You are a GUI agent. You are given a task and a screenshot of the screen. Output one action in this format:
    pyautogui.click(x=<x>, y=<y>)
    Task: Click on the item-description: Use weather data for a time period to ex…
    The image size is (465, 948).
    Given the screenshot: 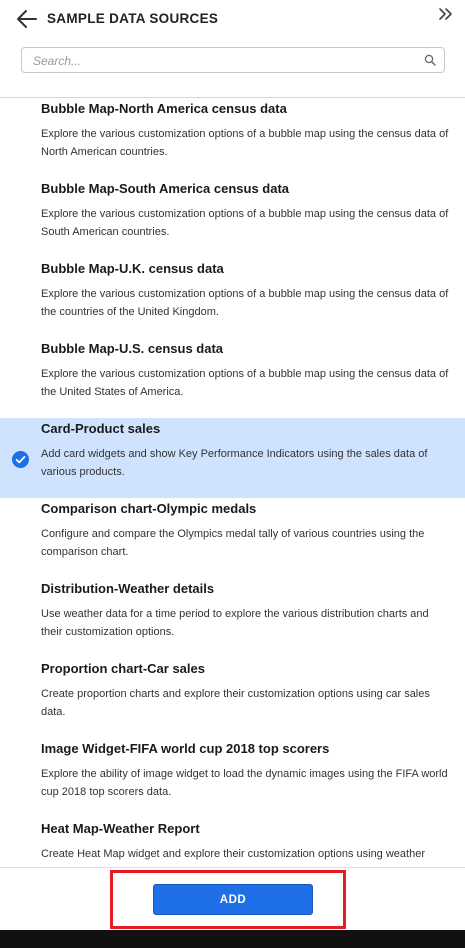 What is the action you would take?
    pyautogui.click(x=235, y=623)
    